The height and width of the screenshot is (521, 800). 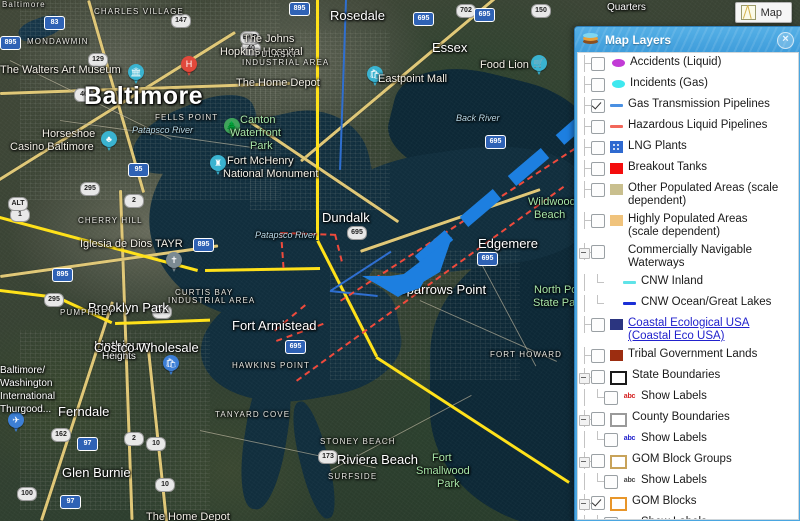 What do you see at coordinates (18, 204) in the screenshot?
I see `route-shield: ALT` at bounding box center [18, 204].